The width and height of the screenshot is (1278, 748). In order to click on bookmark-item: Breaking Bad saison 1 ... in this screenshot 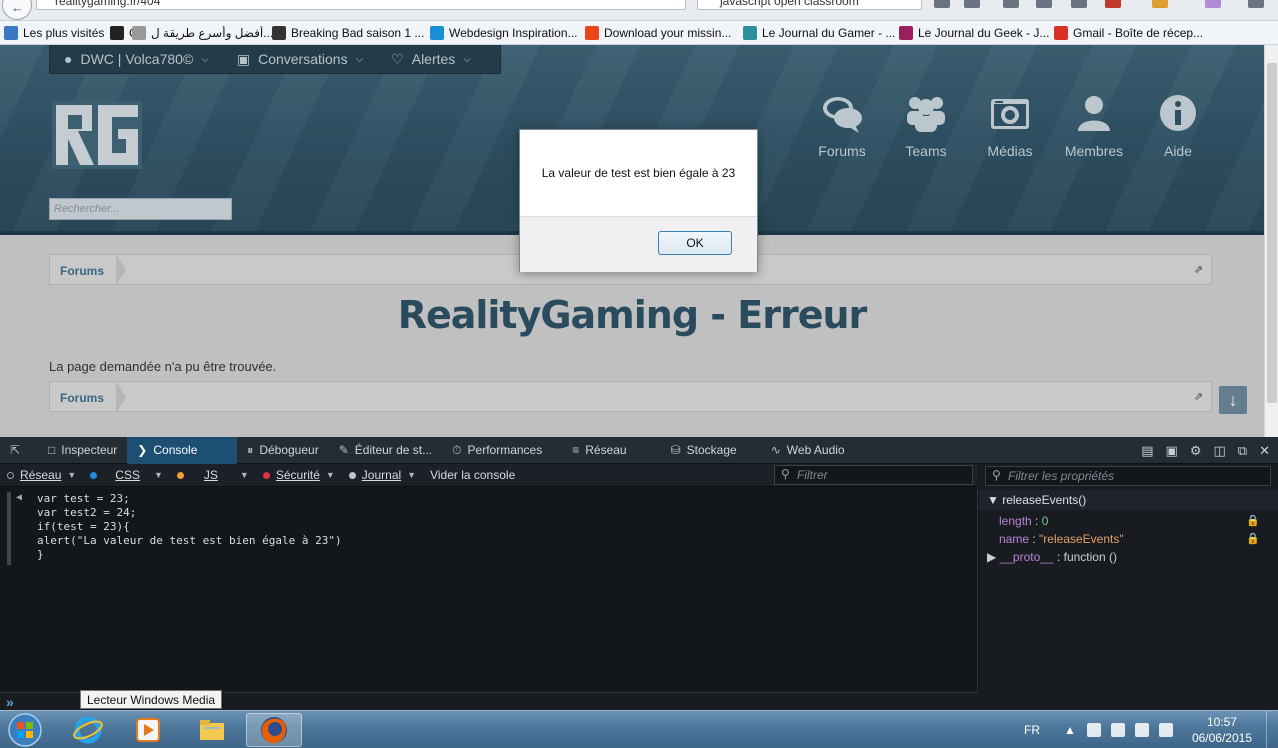, I will do `click(351, 32)`.